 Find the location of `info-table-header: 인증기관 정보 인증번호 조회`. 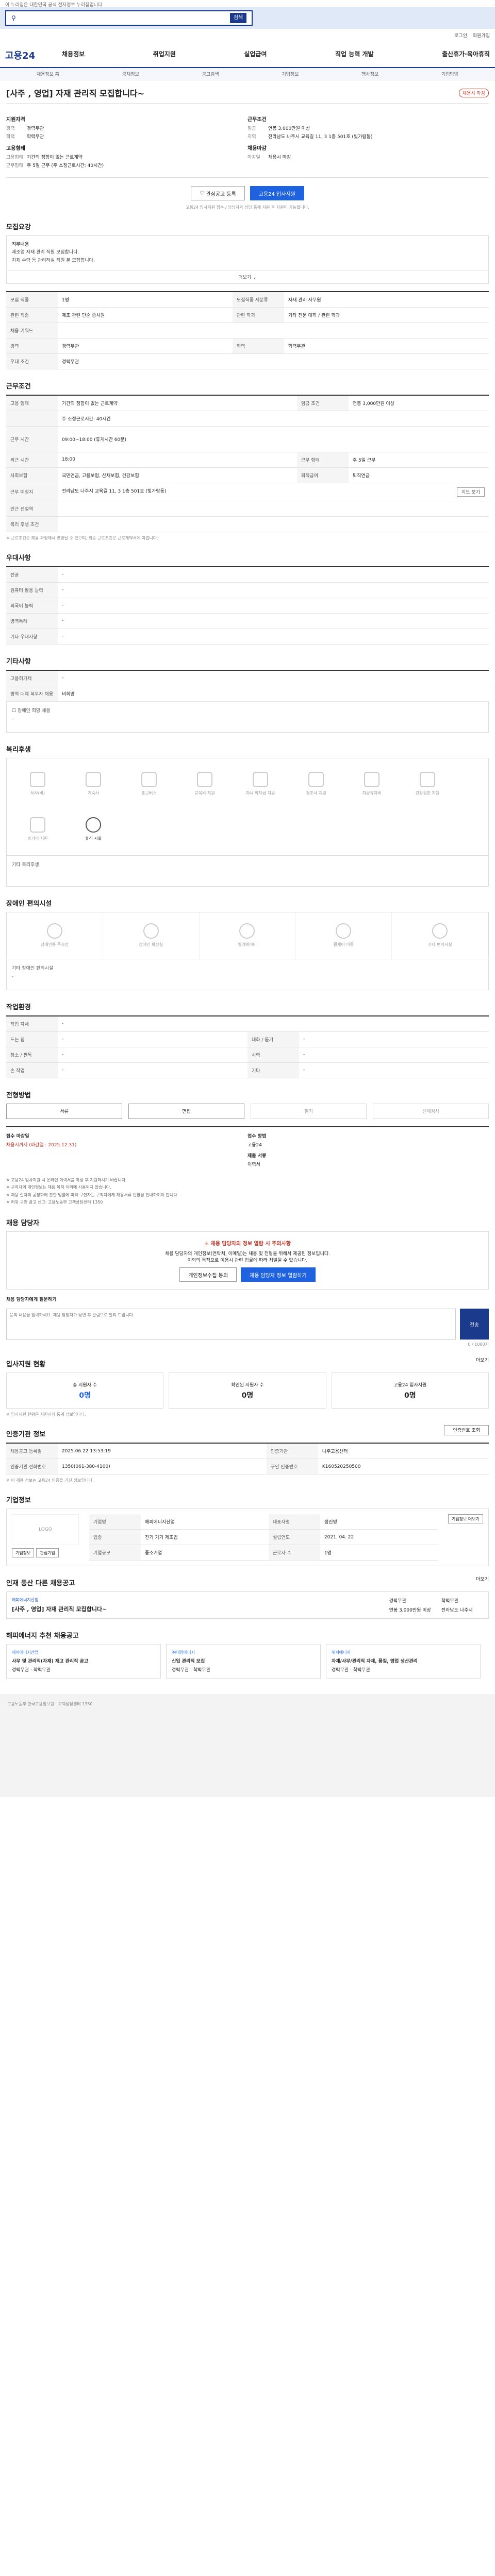

info-table-header: 인증기관 정보 인증번호 조회 is located at coordinates (247, 1430).